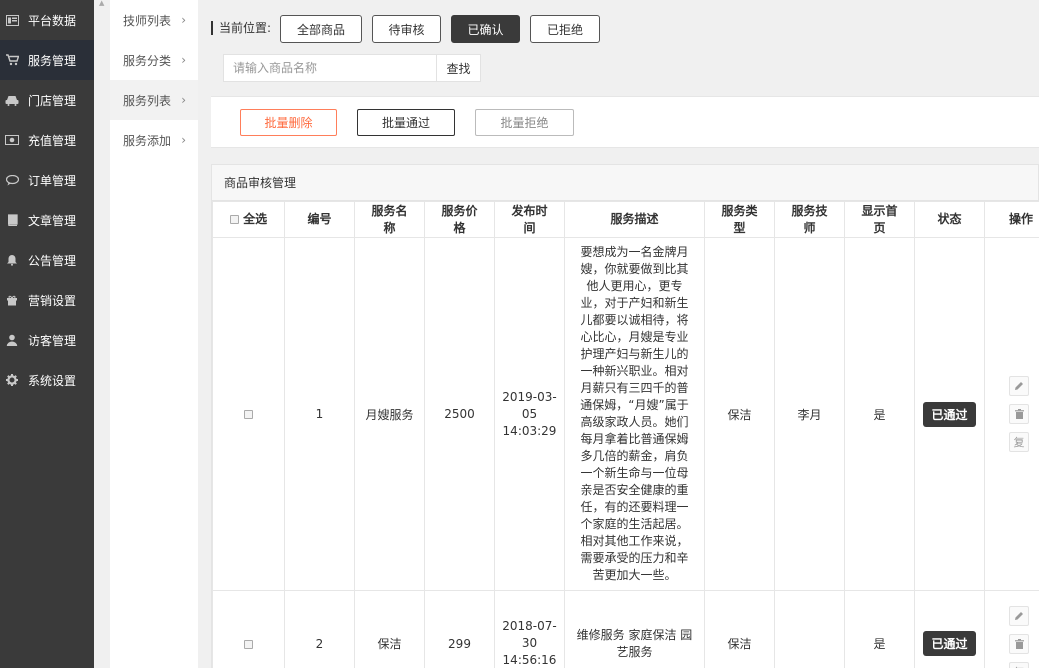  I want to click on nav-item-platform-data: 平台数据, so click(47, 20).